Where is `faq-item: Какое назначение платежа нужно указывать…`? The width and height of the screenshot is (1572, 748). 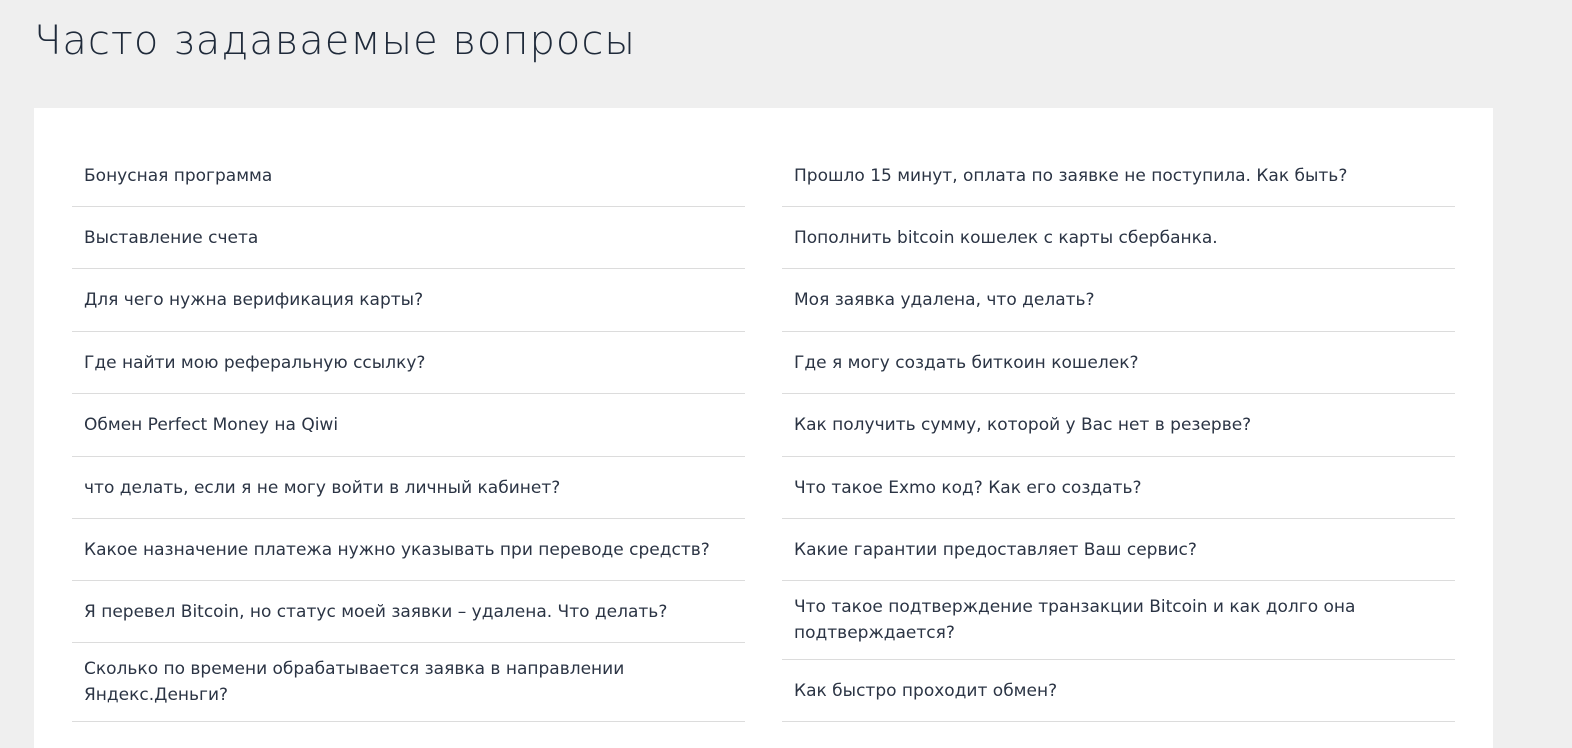 faq-item: Какое назначение платежа нужно указывать… is located at coordinates (408, 550).